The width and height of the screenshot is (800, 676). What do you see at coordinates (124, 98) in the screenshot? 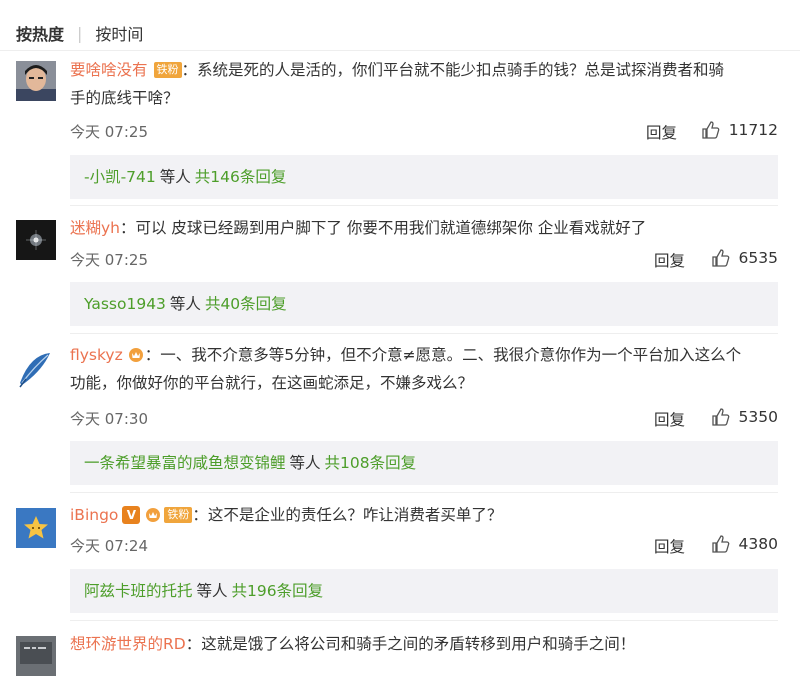
I see `comment-text-continued: 手的底线干啥？` at bounding box center [124, 98].